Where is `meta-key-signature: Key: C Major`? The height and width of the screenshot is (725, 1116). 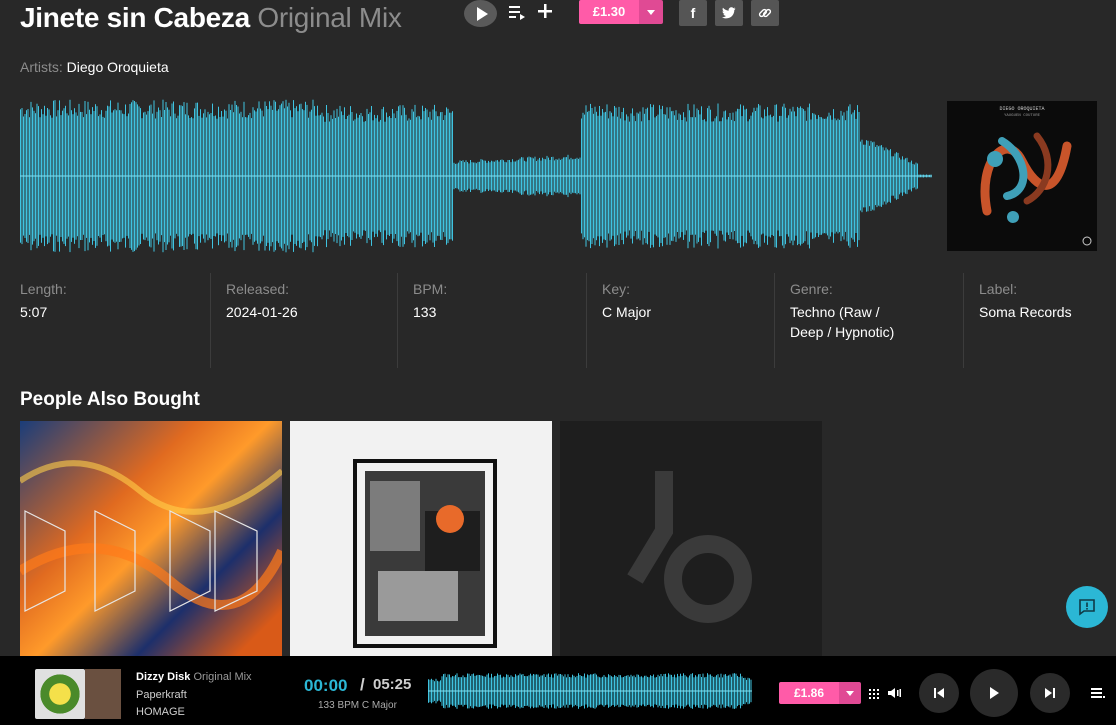 meta-key-signature: Key: C Major is located at coordinates (680, 320).